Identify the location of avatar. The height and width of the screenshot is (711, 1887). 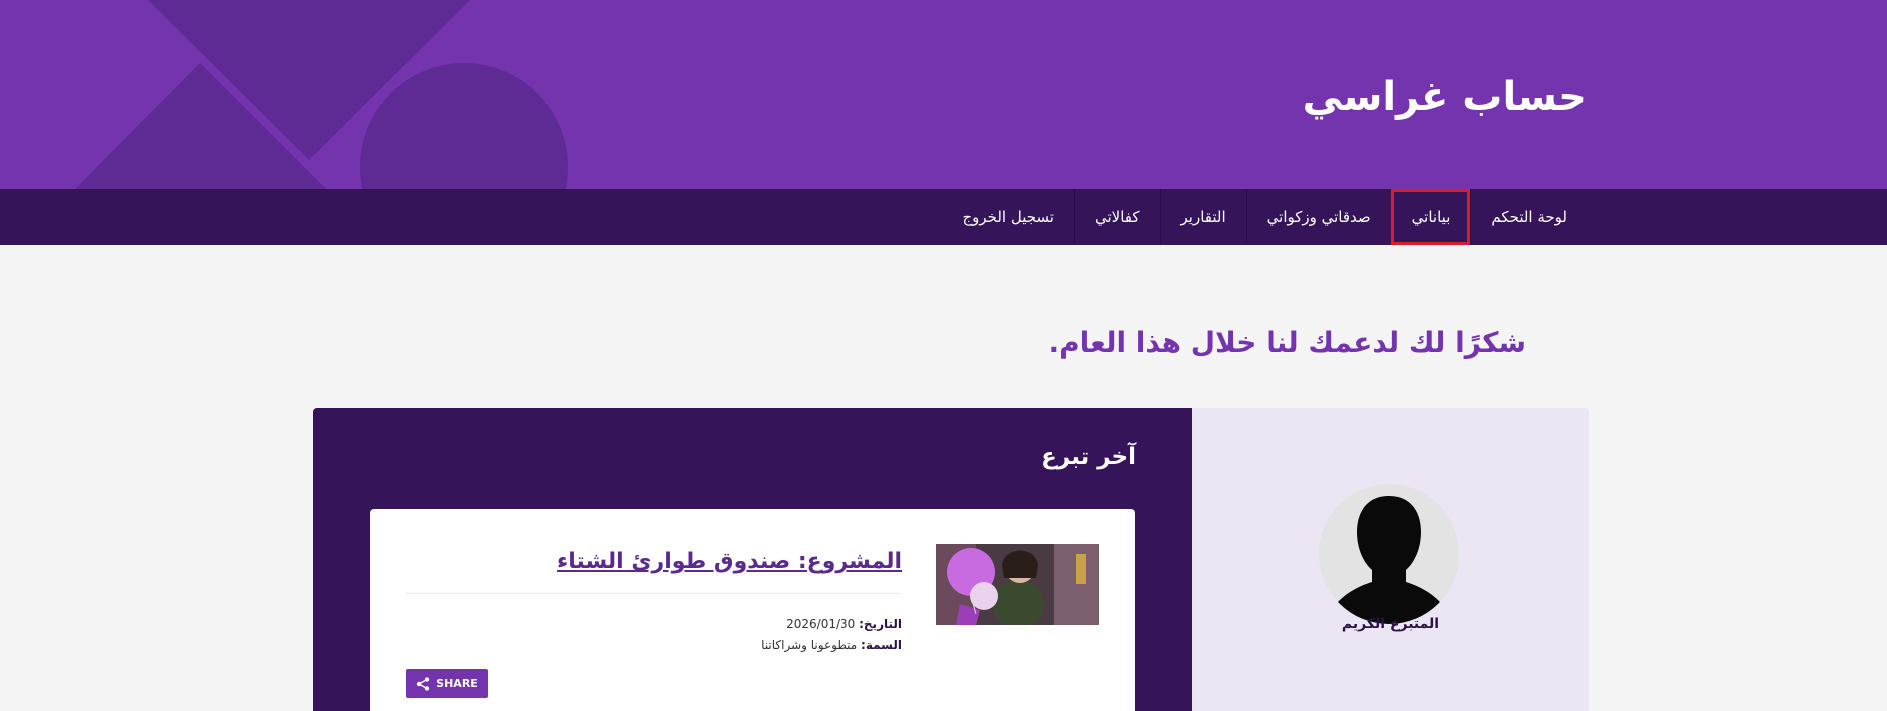
(1389, 554).